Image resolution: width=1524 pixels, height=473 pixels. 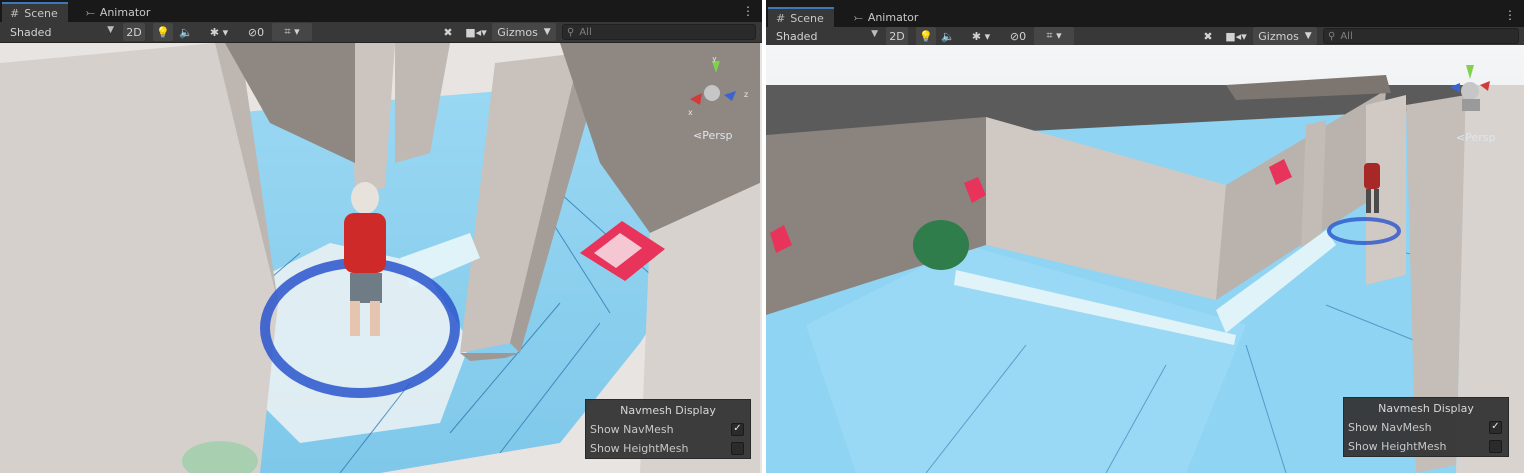 I want to click on z-axis-label: z, so click(x=746, y=94).